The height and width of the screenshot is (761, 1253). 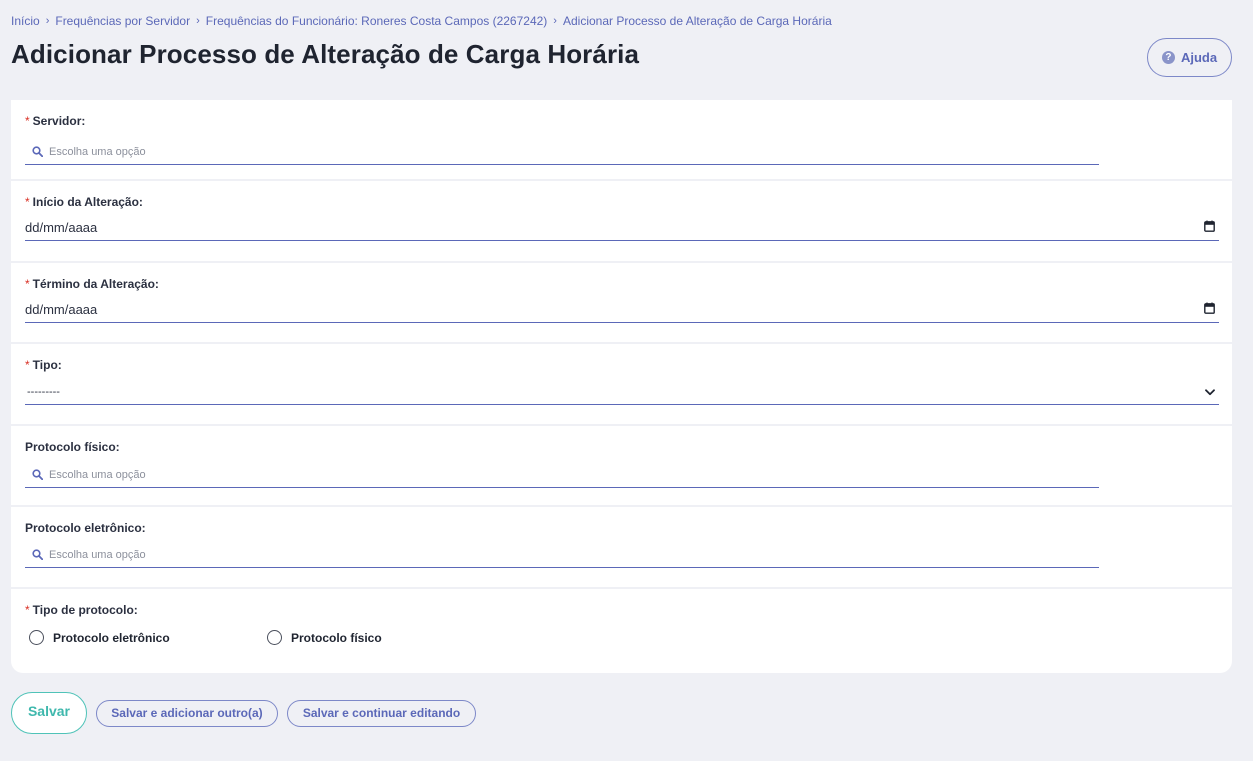 What do you see at coordinates (92, 284) in the screenshot?
I see `termino-label: * Término da Alteração:` at bounding box center [92, 284].